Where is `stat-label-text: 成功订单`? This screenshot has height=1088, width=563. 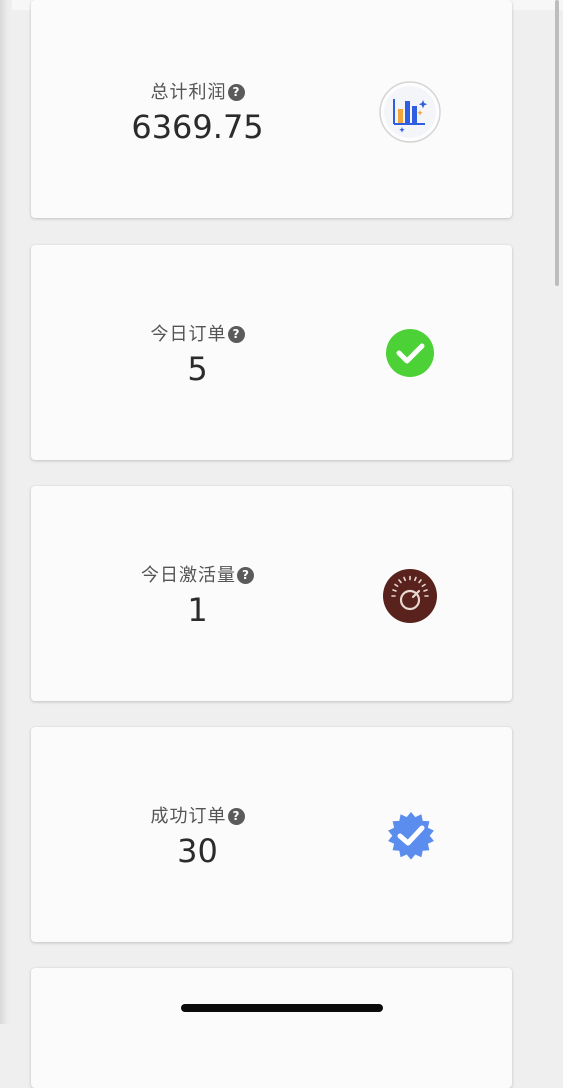 stat-label-text: 成功订单 is located at coordinates (188, 816).